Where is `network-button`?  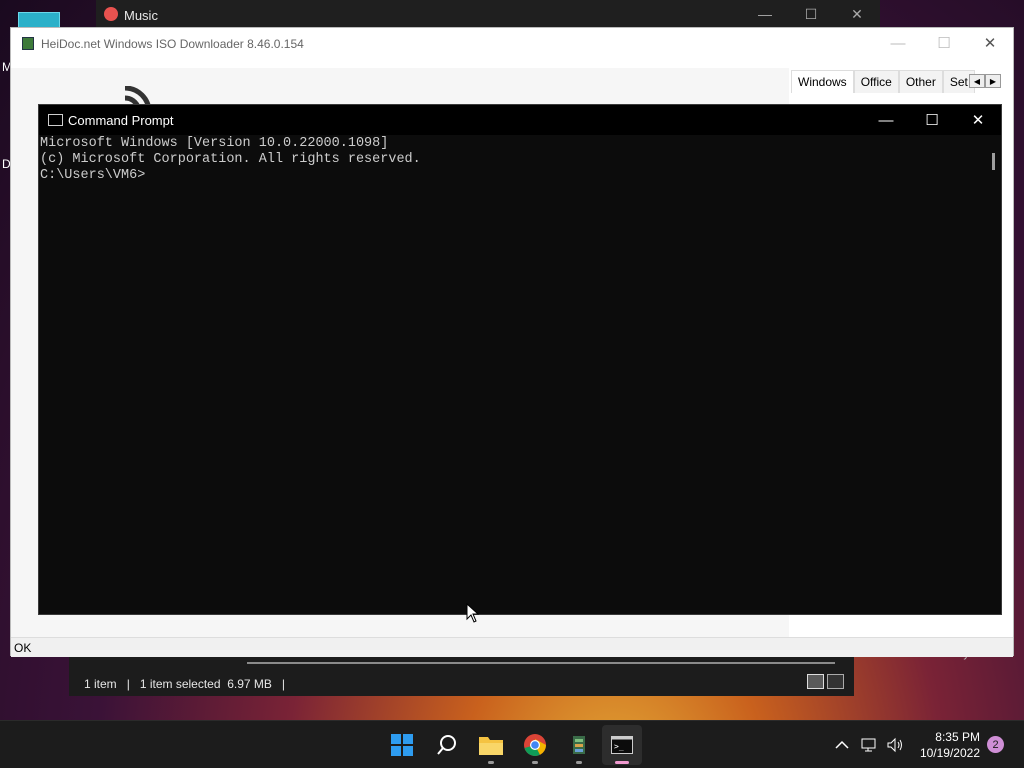
network-button is located at coordinates (870, 744).